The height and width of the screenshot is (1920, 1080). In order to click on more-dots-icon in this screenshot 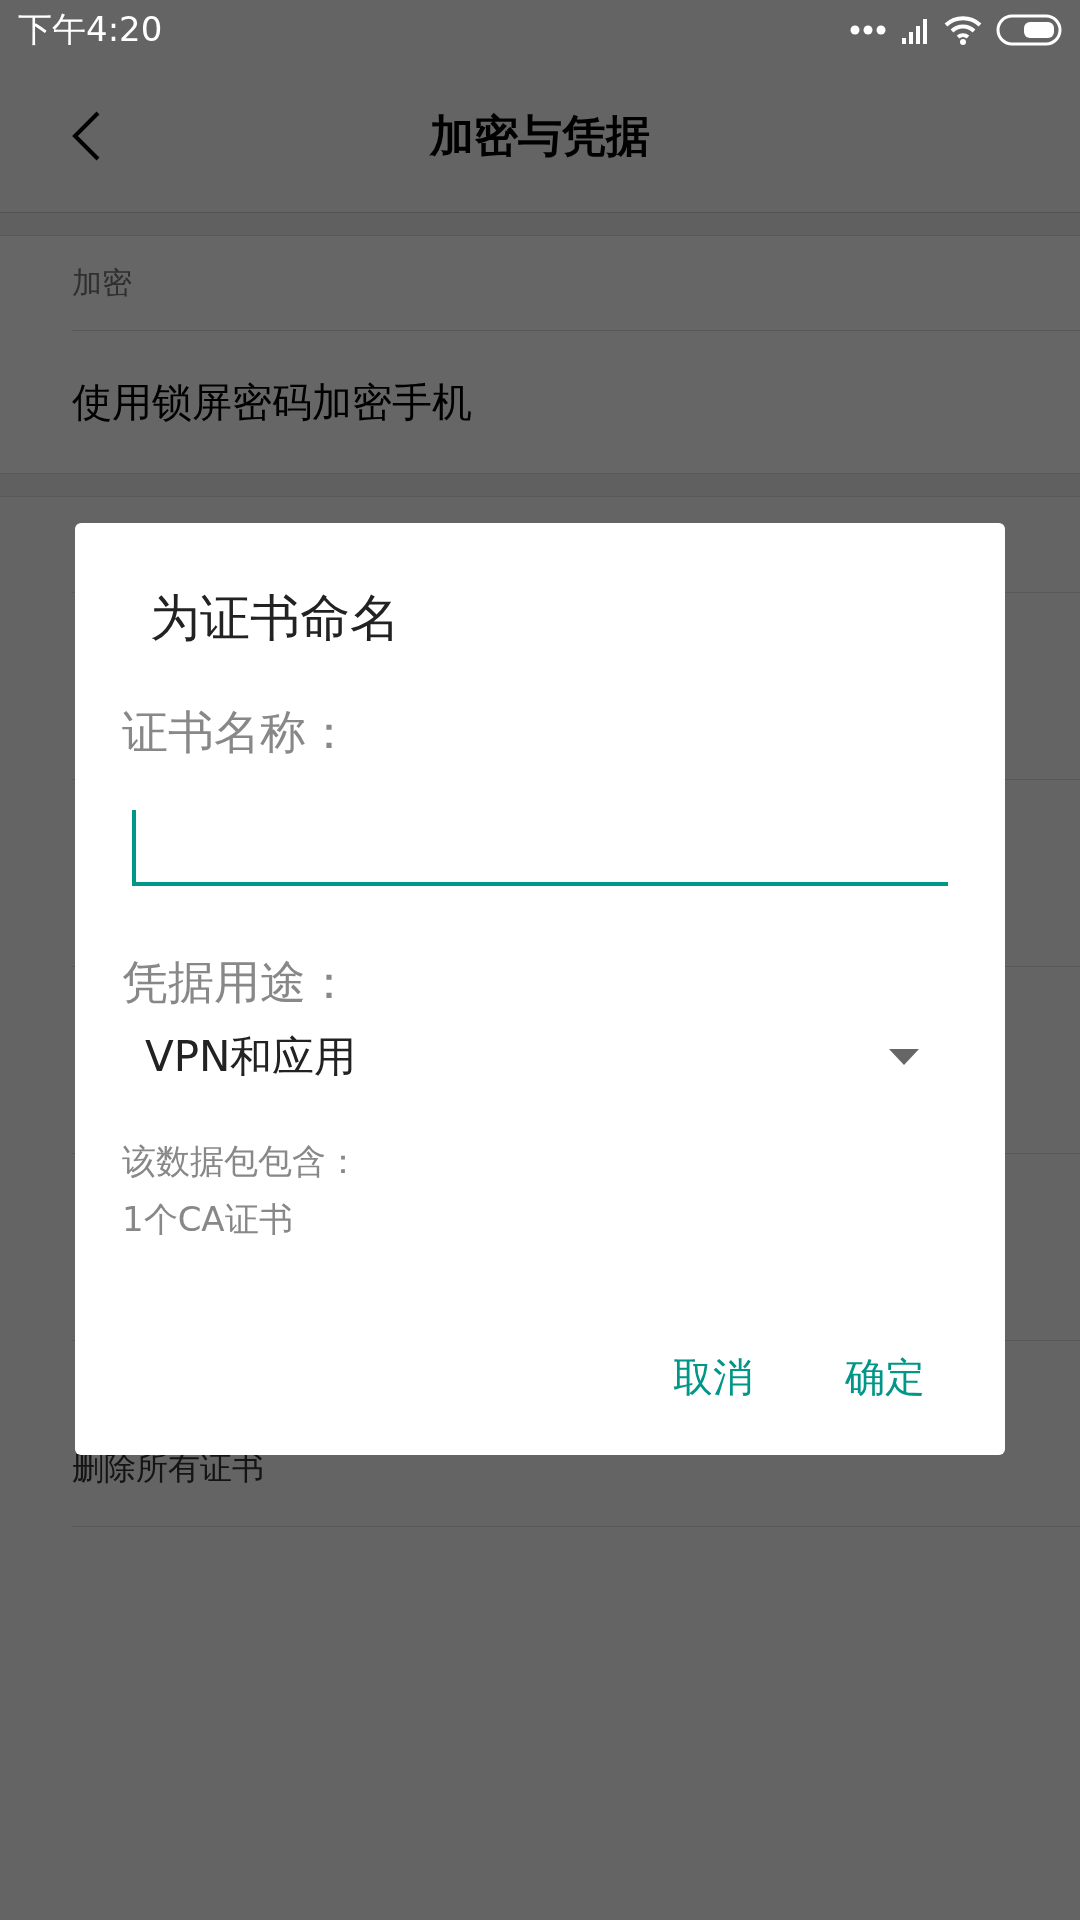, I will do `click(868, 30)`.